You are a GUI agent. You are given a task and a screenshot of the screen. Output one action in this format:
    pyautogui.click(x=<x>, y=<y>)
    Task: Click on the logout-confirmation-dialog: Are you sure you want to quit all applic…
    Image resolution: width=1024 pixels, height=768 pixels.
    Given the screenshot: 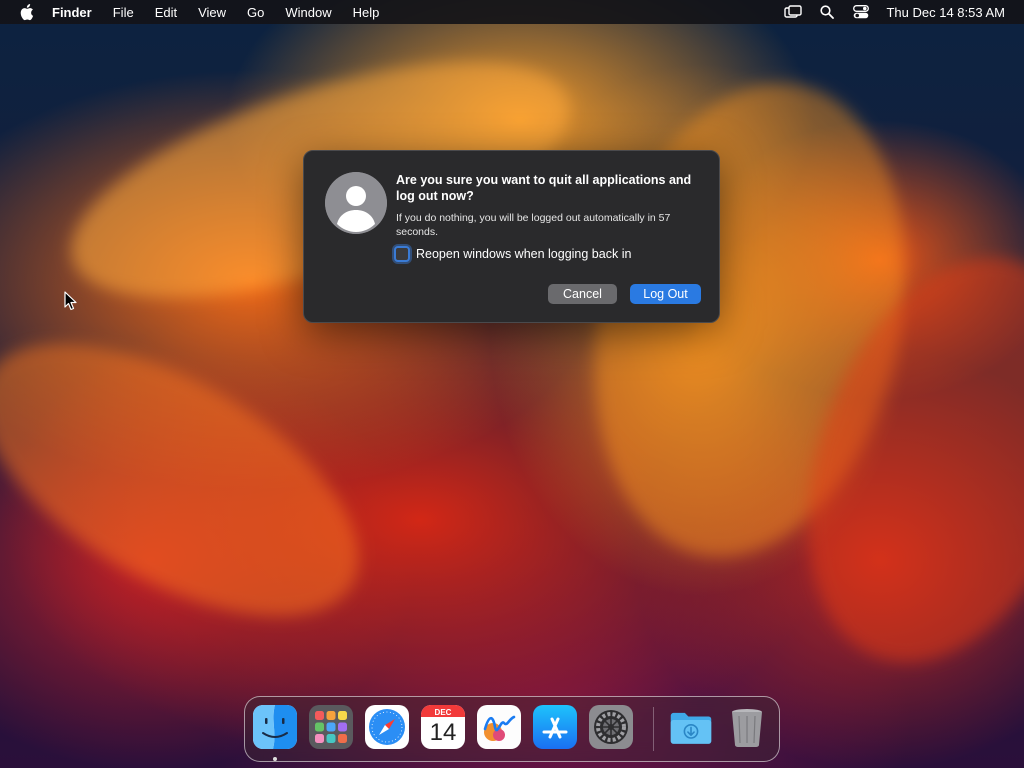 What is the action you would take?
    pyautogui.click(x=511, y=236)
    